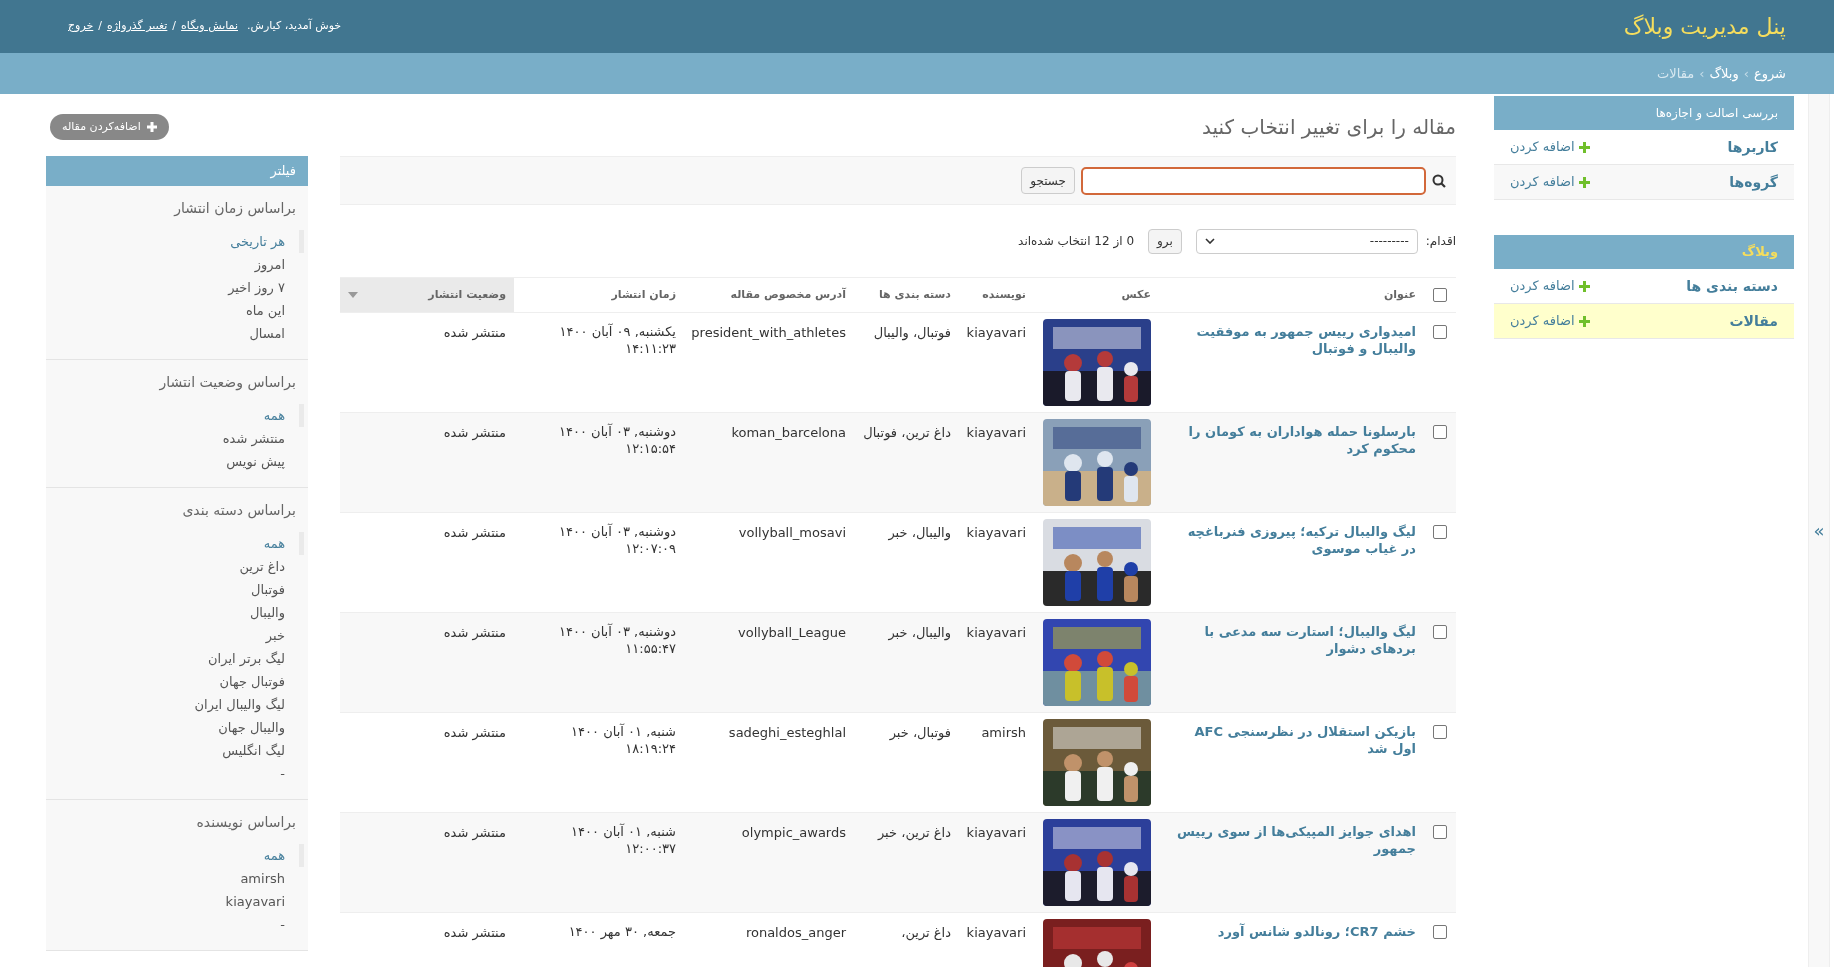 Image resolution: width=1834 pixels, height=967 pixels. I want to click on filter-option: پیش نویس, so click(175, 461).